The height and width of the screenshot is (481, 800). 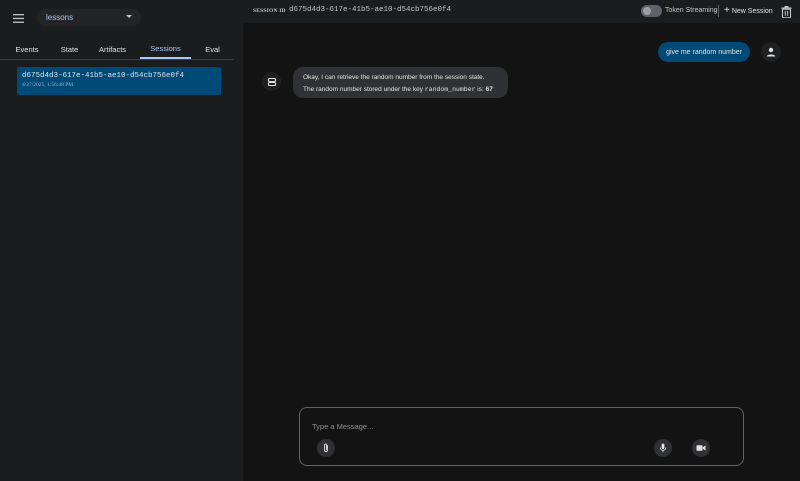 I want to click on new-session-button: + New Session, so click(x=748, y=11).